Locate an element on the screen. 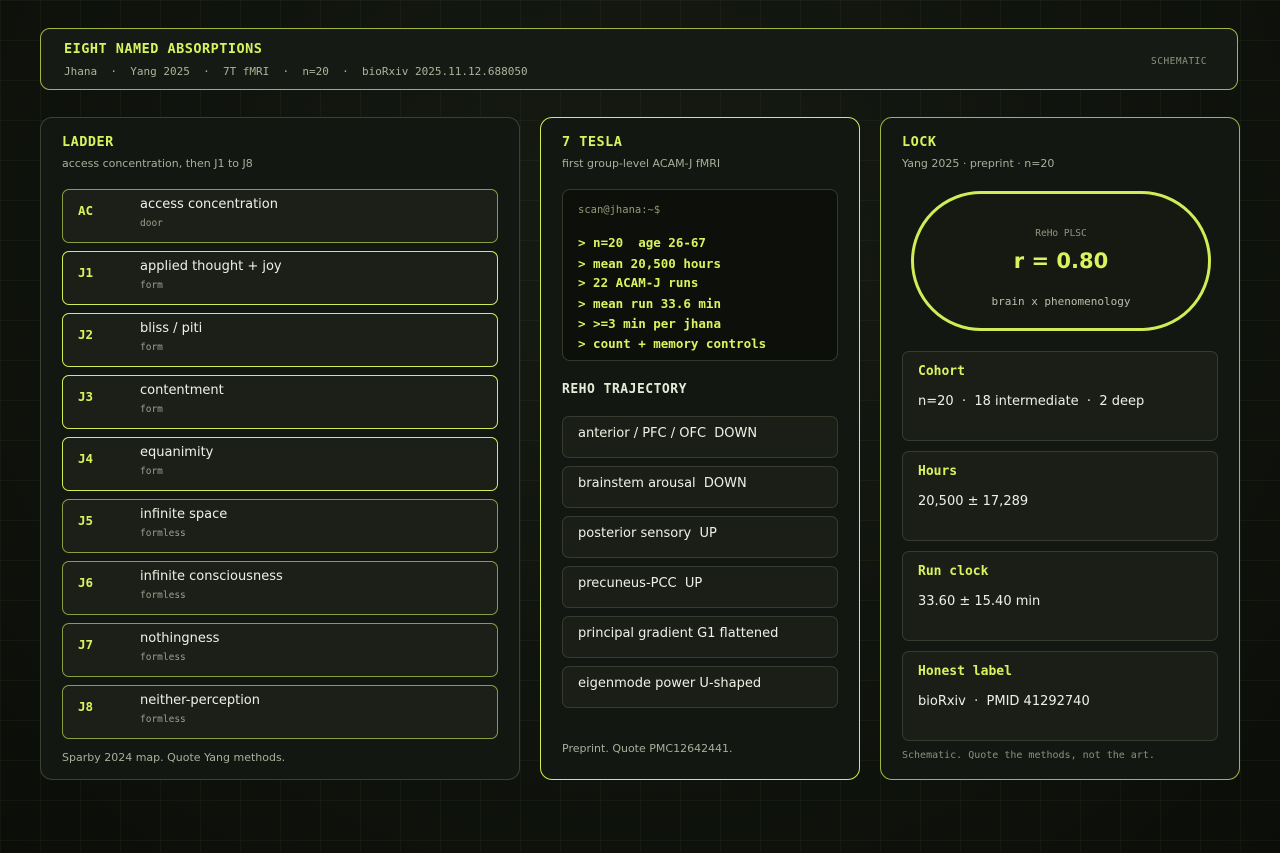 This screenshot has width=1280, height=853. terminal-line: > count + memory controls is located at coordinates (672, 343).